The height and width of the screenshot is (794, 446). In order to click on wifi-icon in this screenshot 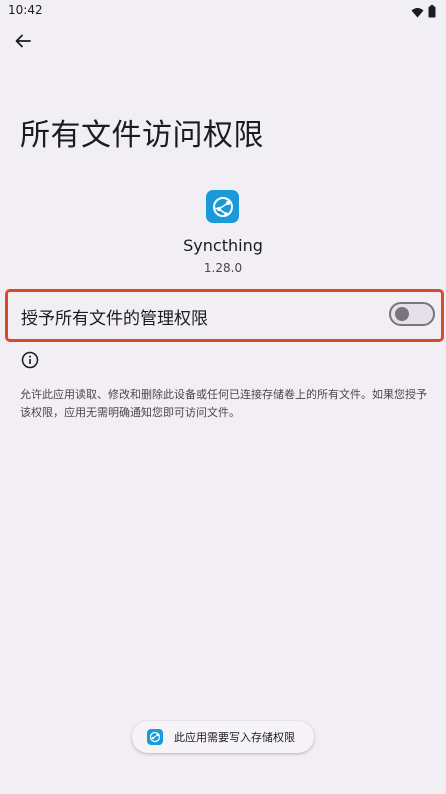, I will do `click(417, 12)`.